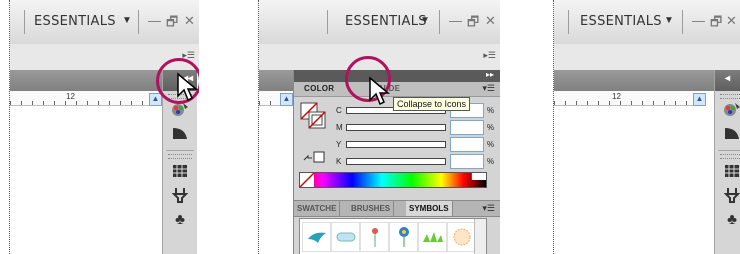 Image resolution: width=740 pixels, height=254 pixels. I want to click on bird-symbol-icon, so click(316, 237).